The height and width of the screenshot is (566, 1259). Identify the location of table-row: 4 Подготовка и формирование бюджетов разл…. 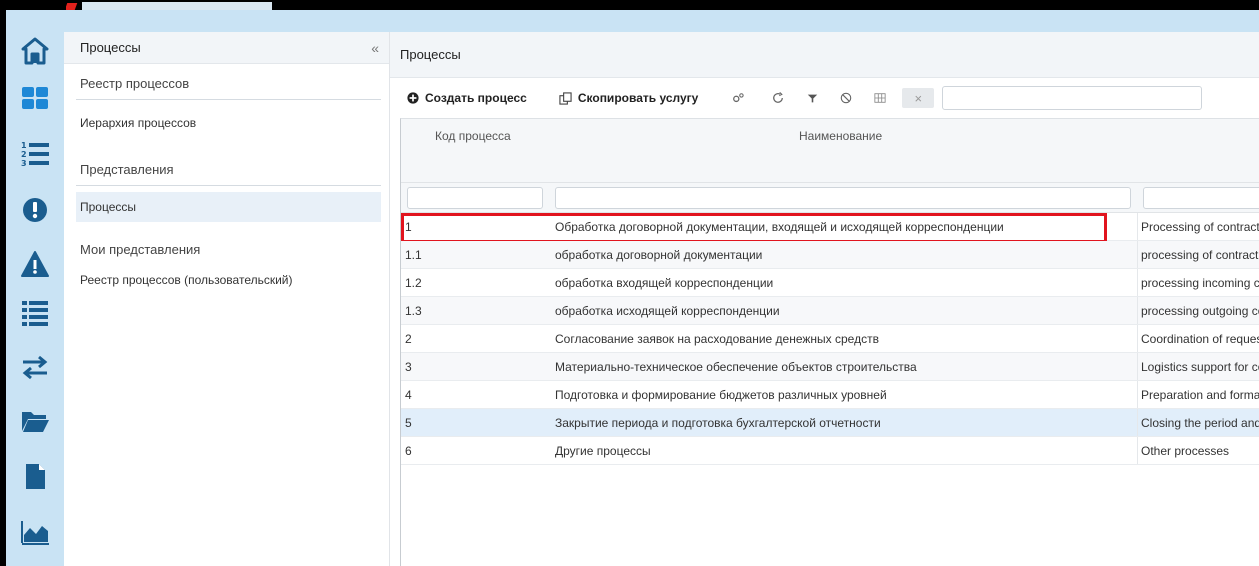
(830, 395).